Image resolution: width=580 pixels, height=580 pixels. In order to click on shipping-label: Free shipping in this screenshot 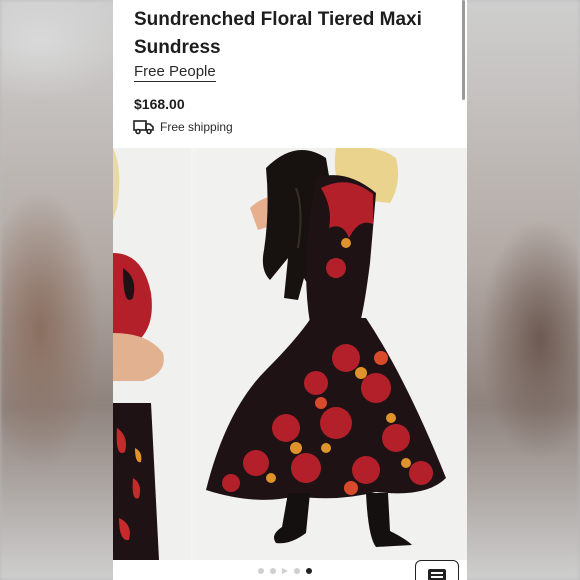, I will do `click(196, 127)`.